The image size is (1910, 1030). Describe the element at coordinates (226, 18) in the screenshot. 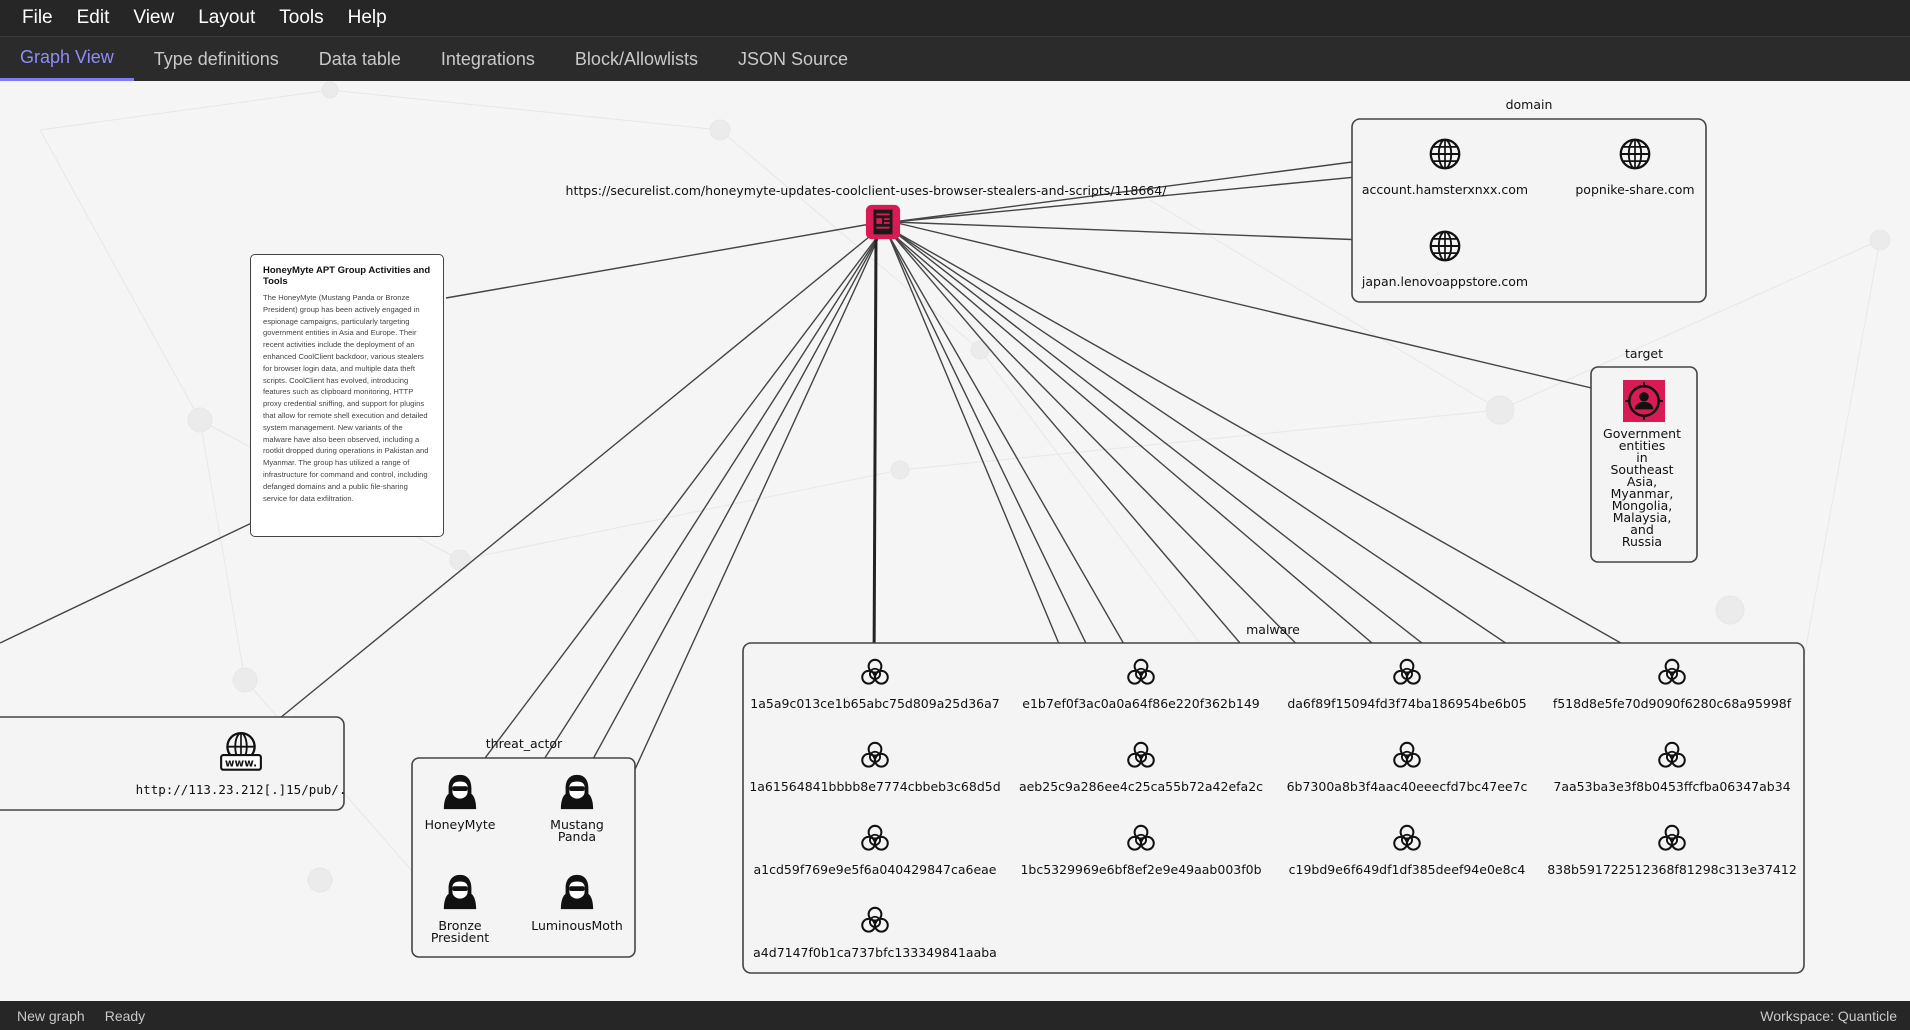

I see `menu-layout: Layout` at that location.